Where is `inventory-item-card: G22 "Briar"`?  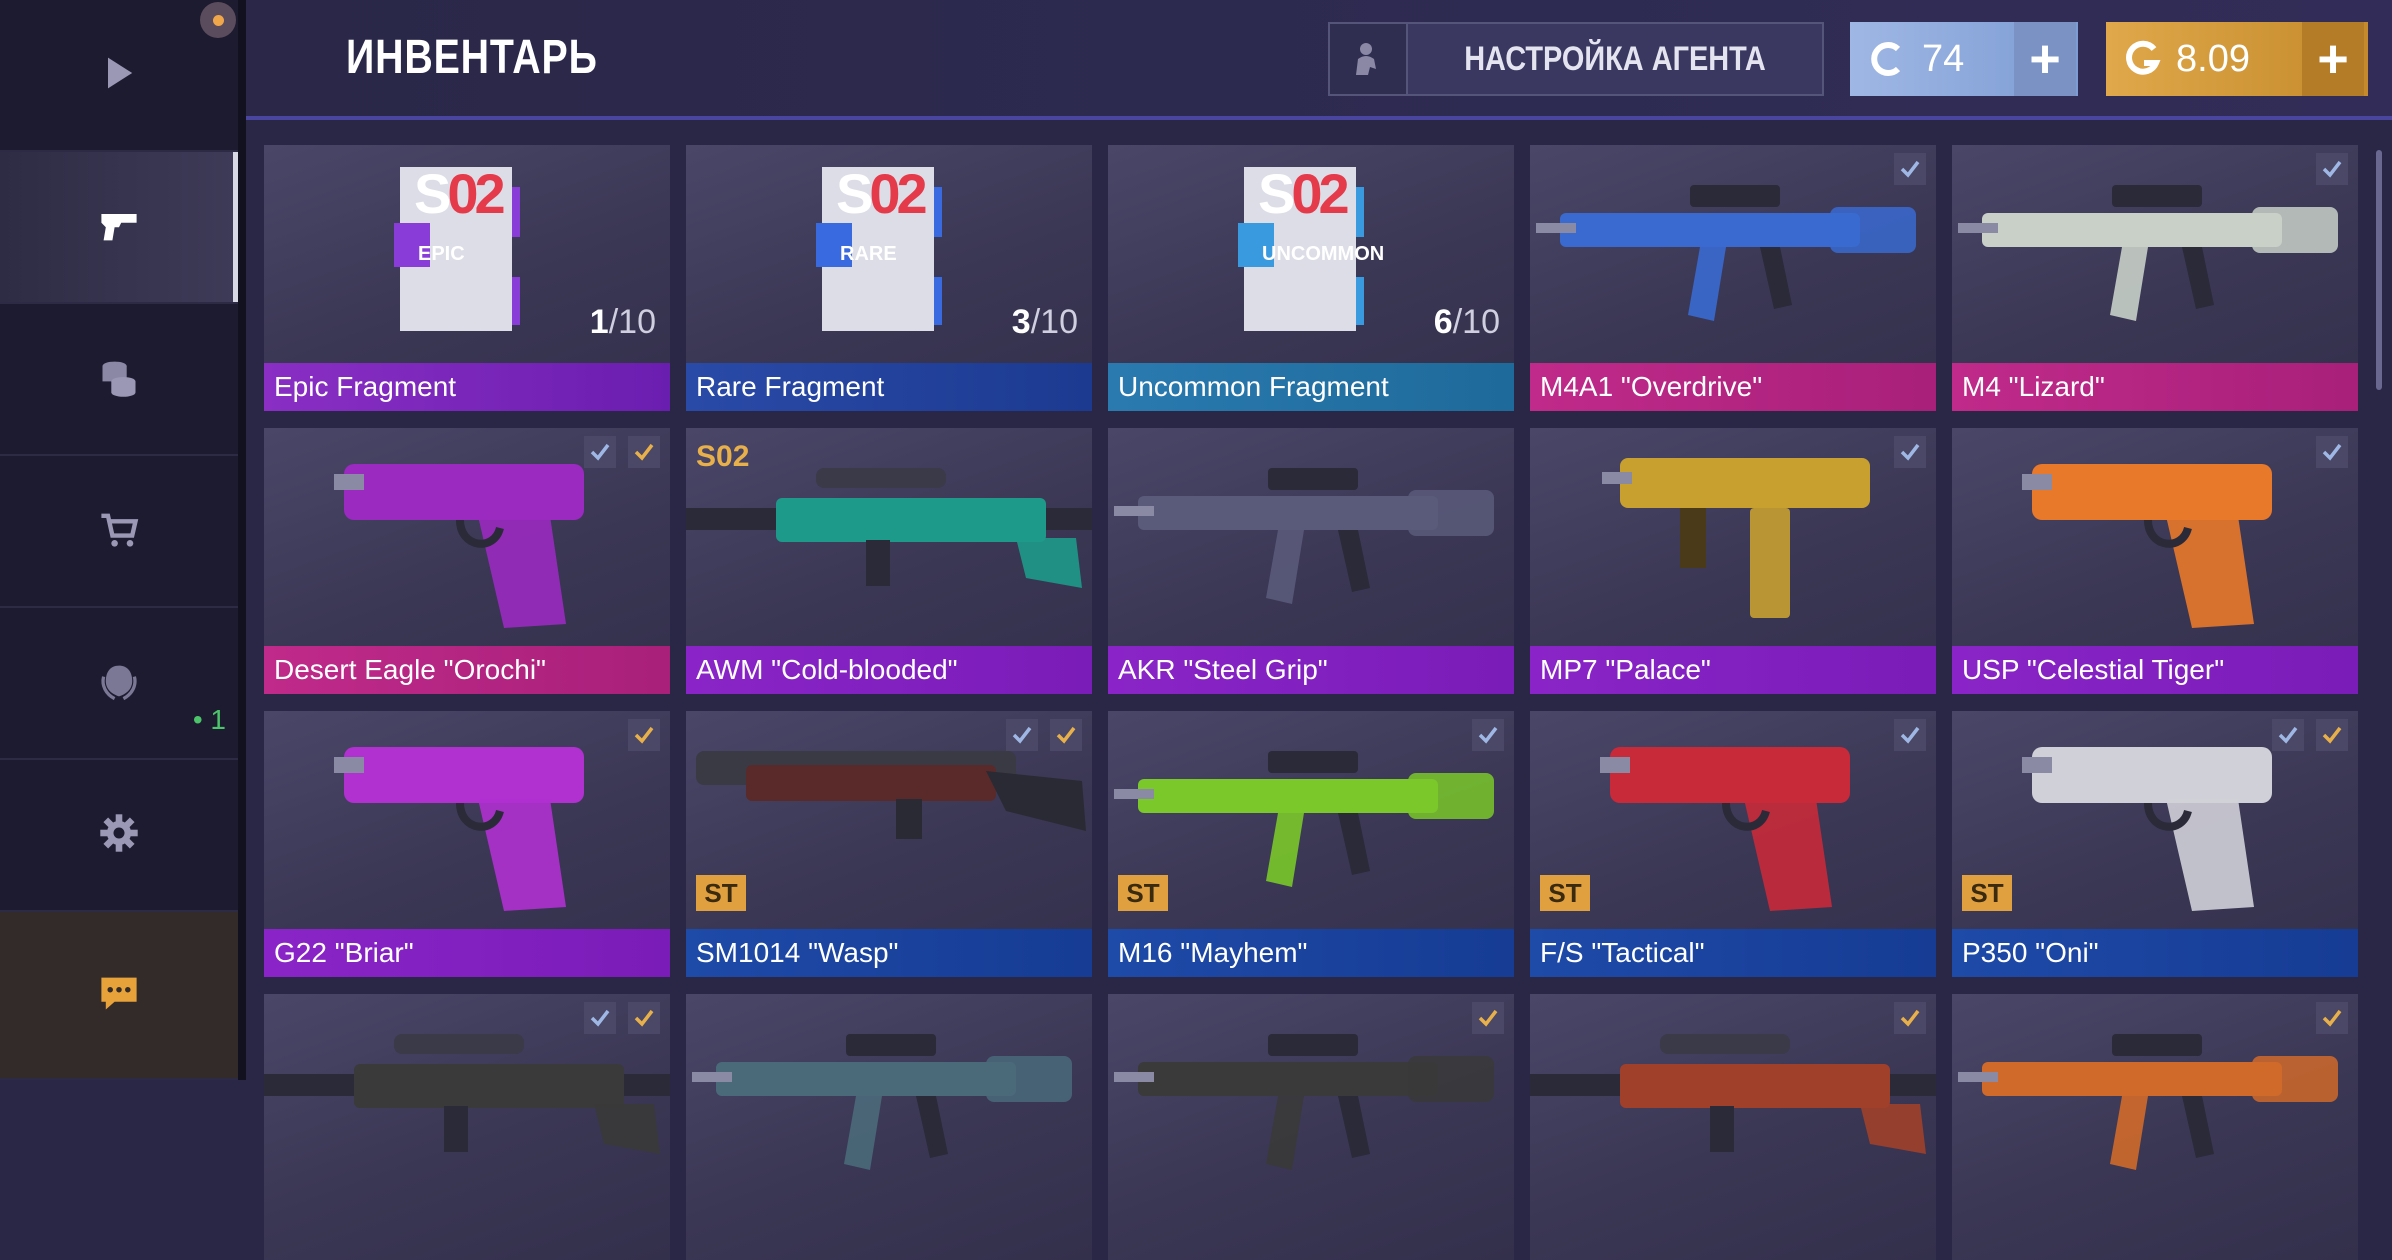 inventory-item-card: G22 "Briar" is located at coordinates (467, 844).